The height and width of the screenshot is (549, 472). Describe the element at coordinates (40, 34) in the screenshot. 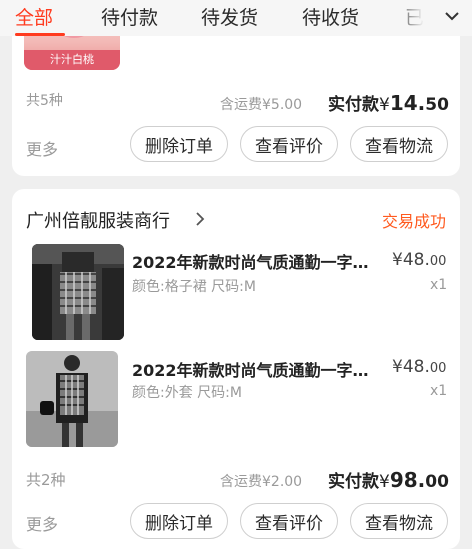

I see `active-tab-indicator` at that location.